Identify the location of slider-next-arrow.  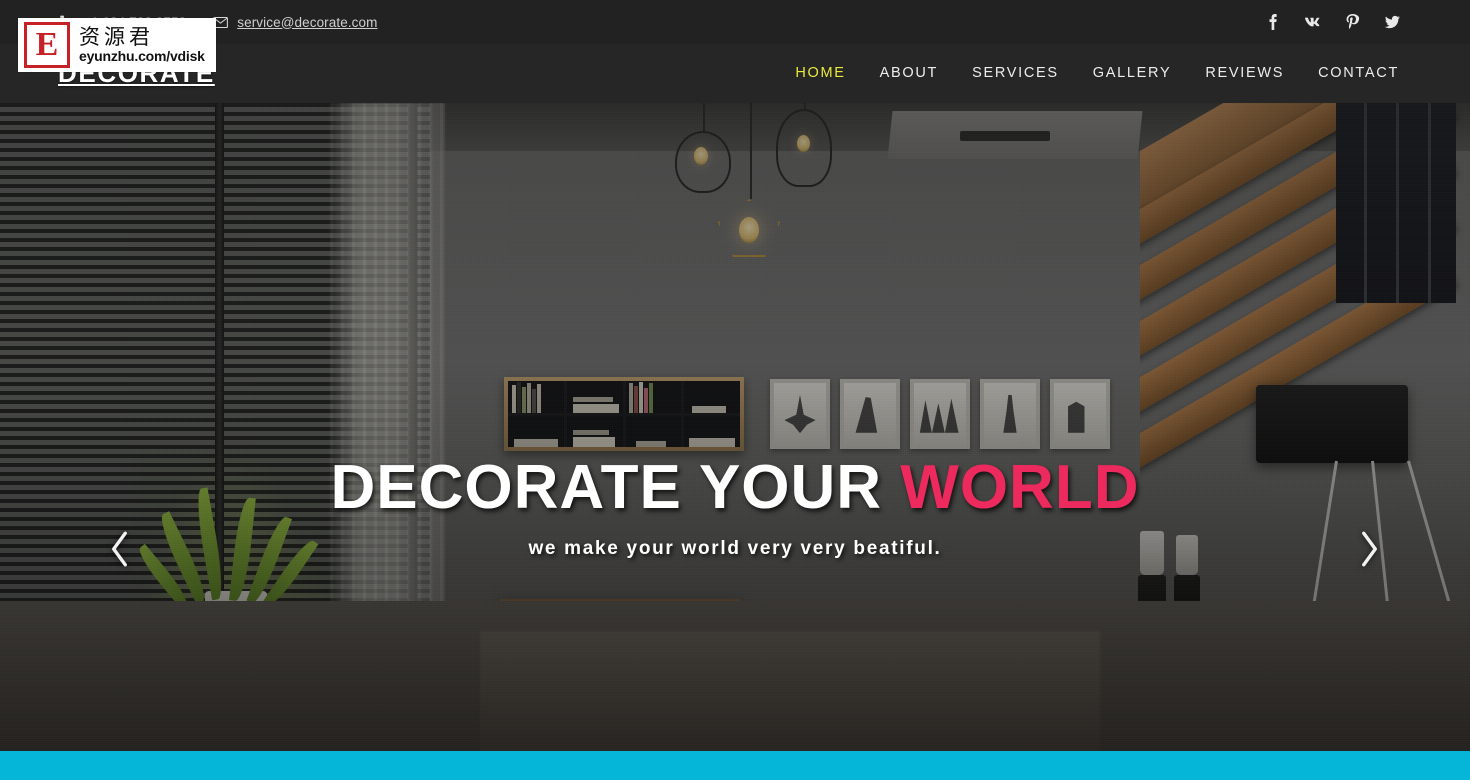
(1369, 549).